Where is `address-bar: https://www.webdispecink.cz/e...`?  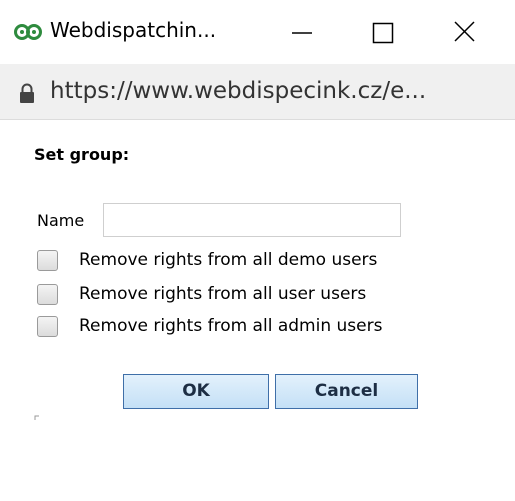 address-bar: https://www.webdispecink.cz/e... is located at coordinates (257, 92).